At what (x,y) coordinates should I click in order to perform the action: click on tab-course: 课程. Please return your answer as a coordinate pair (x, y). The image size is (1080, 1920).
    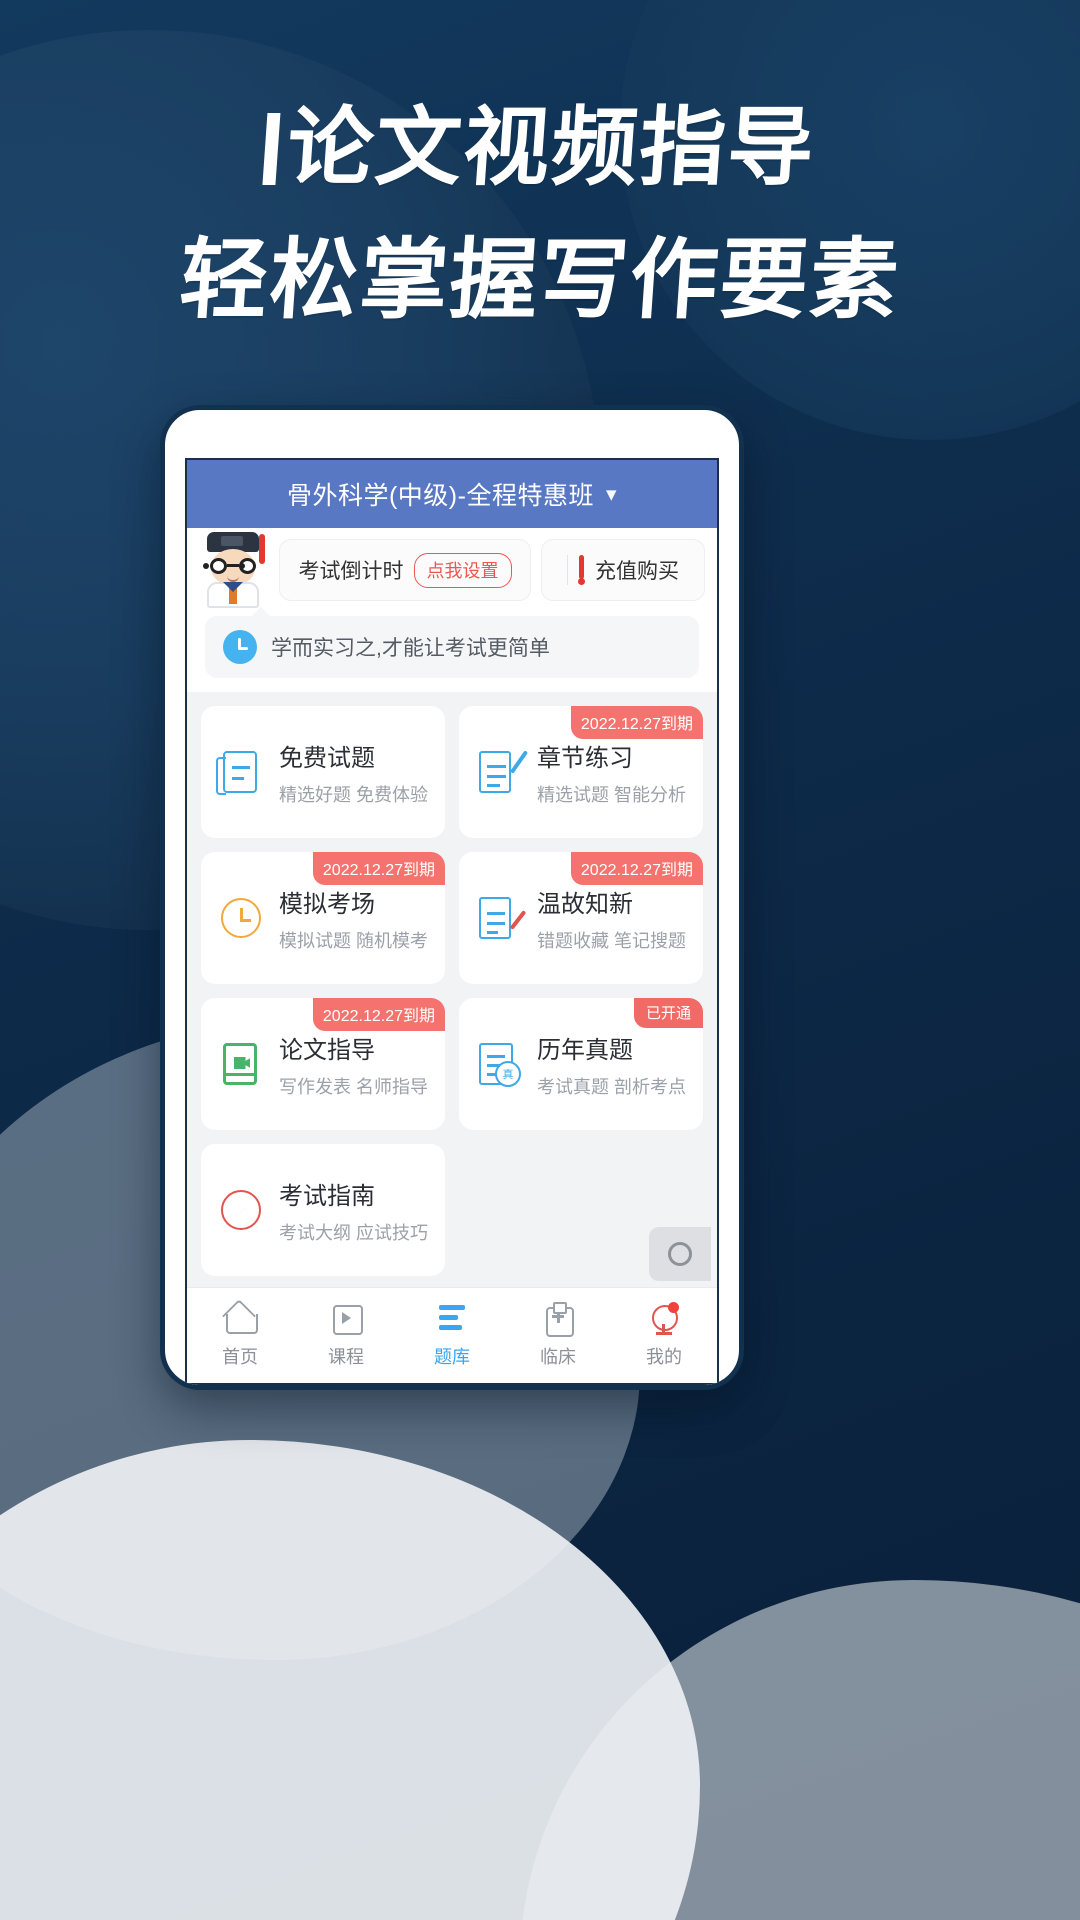
    Looking at the image, I should click on (346, 1335).